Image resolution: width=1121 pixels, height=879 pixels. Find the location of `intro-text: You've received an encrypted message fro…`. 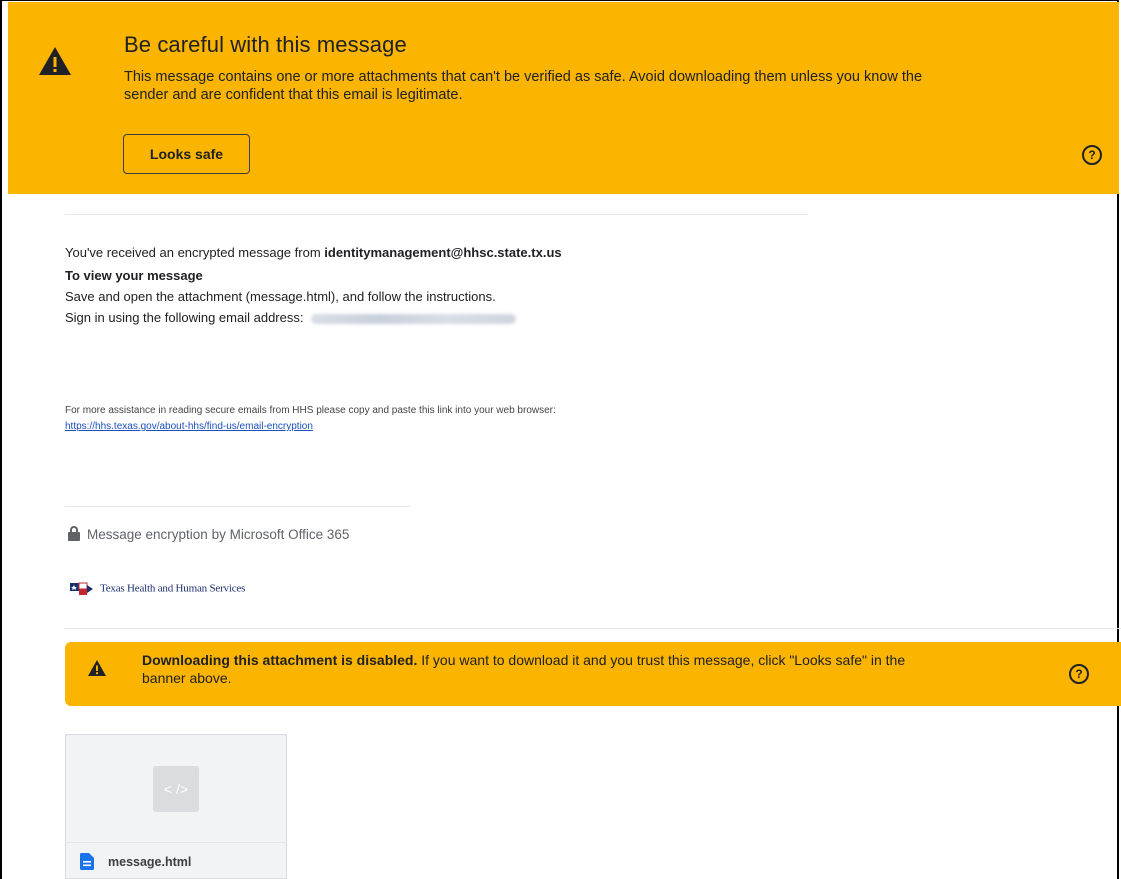

intro-text: You've received an encrypted message fro… is located at coordinates (195, 252).